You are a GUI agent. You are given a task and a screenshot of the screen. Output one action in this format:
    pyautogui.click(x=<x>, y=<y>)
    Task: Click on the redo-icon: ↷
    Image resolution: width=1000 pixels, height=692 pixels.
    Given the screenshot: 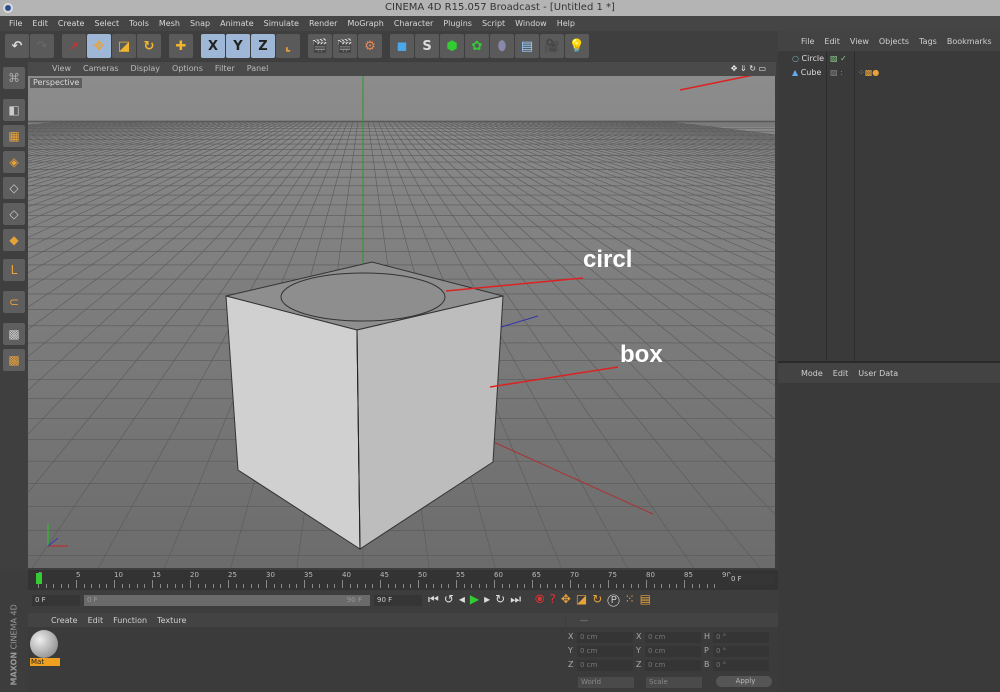 What is the action you would take?
    pyautogui.click(x=42, y=46)
    